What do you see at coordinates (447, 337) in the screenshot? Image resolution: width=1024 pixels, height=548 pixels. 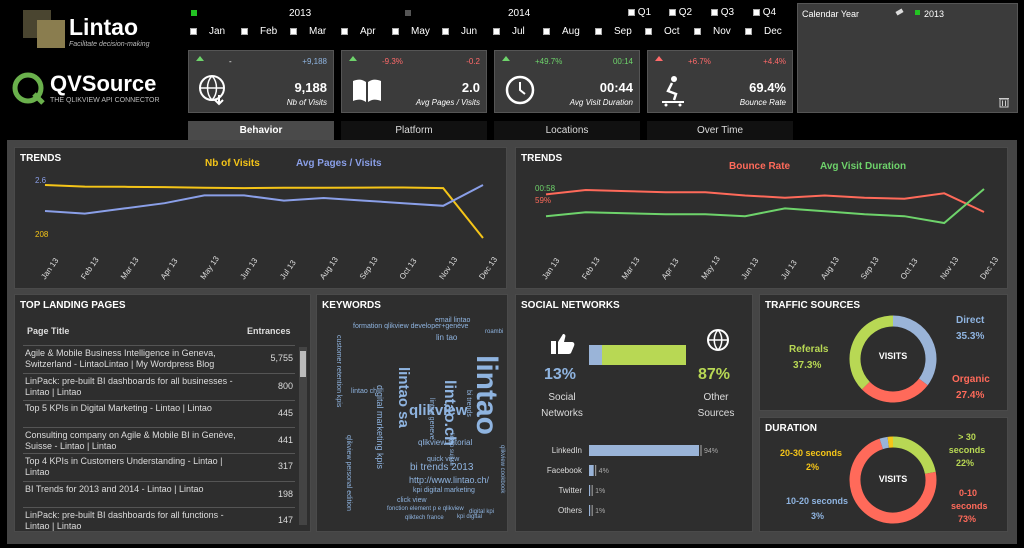 I see `keyword: lin tao` at bounding box center [447, 337].